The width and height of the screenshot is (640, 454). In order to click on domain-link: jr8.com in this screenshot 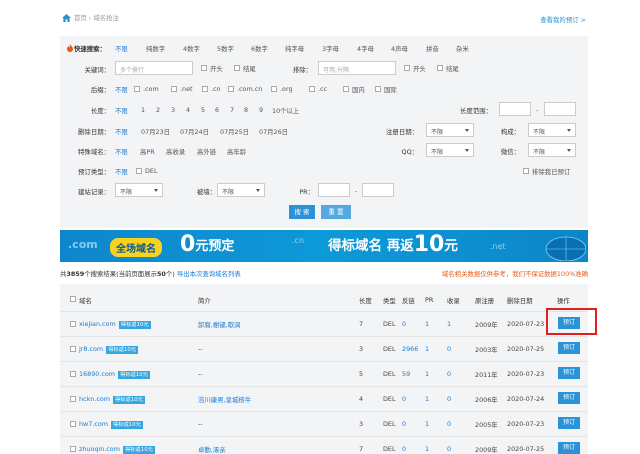, I will do `click(91, 349)`.